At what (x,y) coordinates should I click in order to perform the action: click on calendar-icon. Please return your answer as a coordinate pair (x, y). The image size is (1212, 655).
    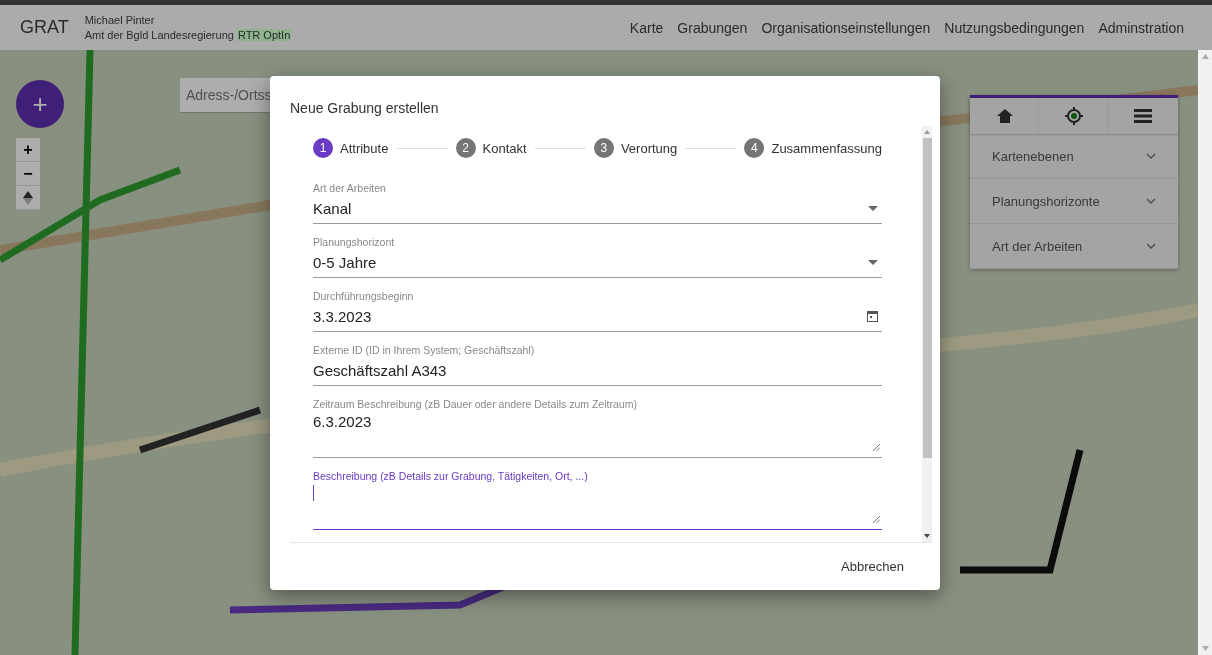
    Looking at the image, I should click on (872, 316).